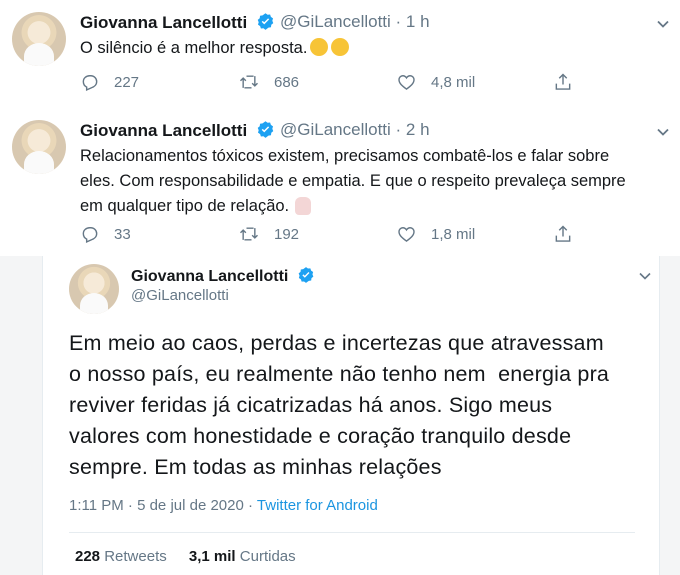 This screenshot has width=680, height=575. What do you see at coordinates (109, 82) in the screenshot?
I see `reply-button: 227` at bounding box center [109, 82].